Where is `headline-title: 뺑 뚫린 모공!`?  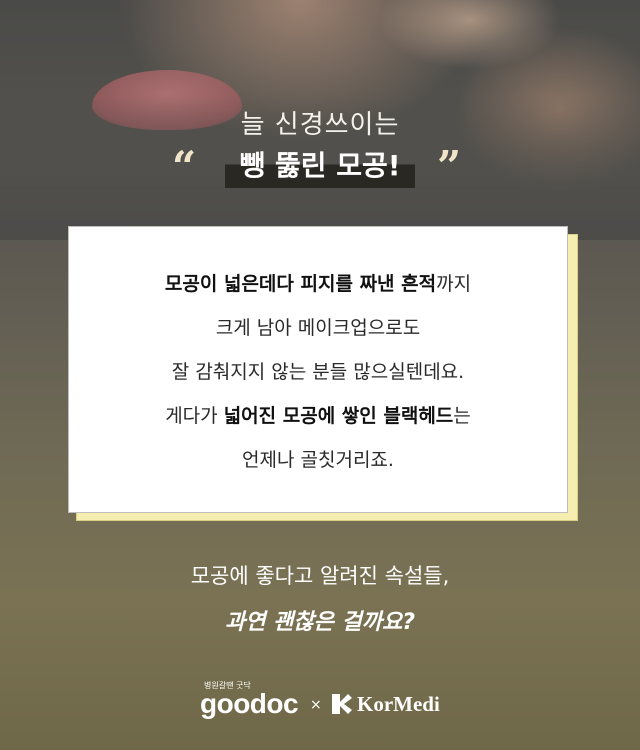 headline-title: 뺑 뚫린 모공! is located at coordinates (320, 164).